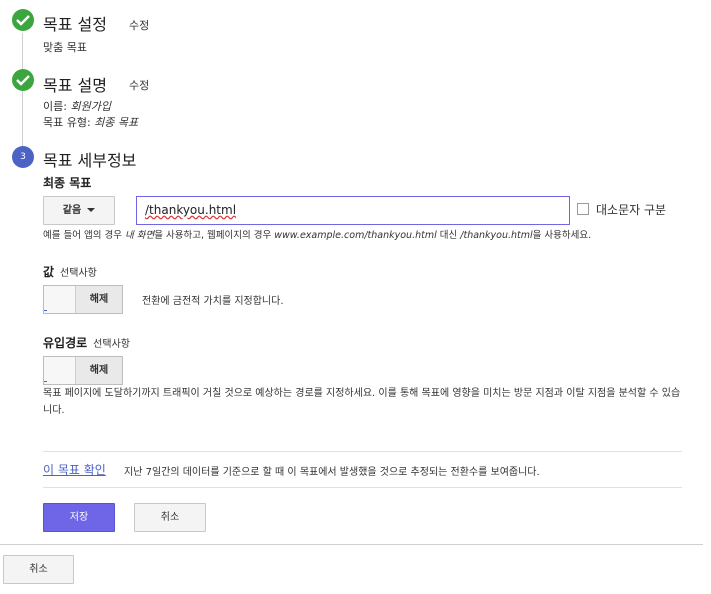  What do you see at coordinates (23, 157) in the screenshot?
I see `step-3-number-badge: 3` at bounding box center [23, 157].